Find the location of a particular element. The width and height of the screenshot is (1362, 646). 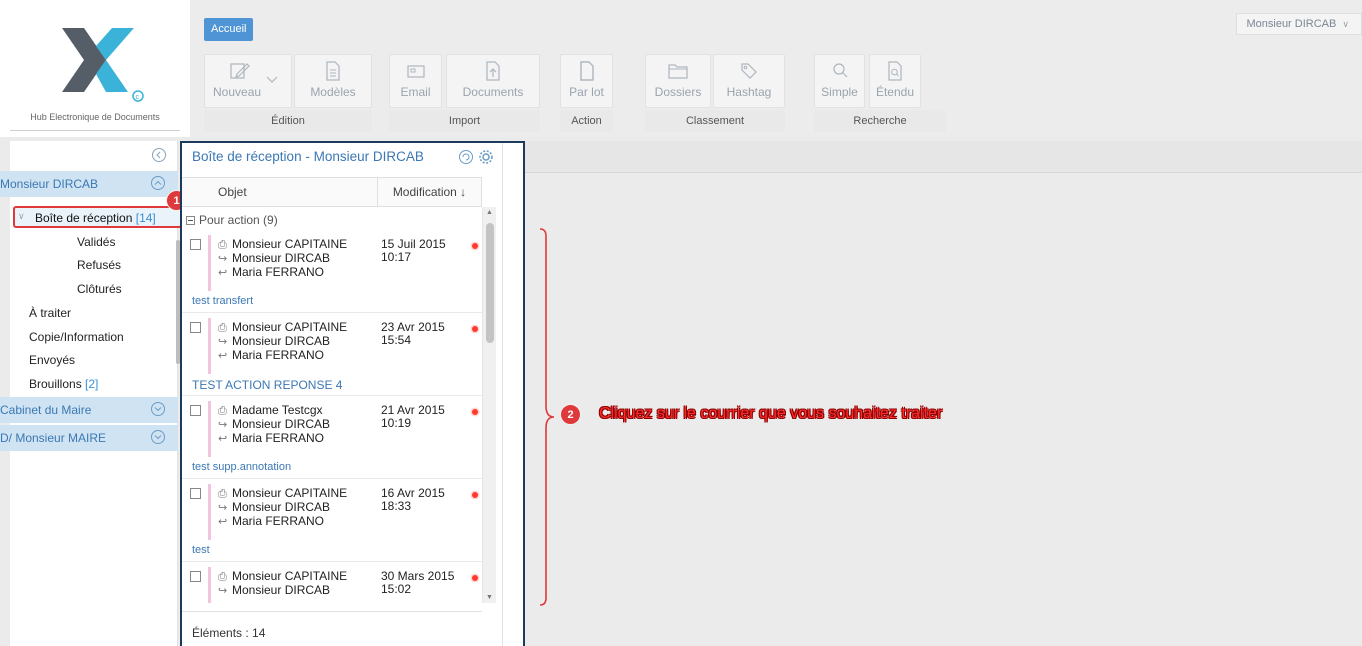

mail-subject: TEST ACTION REPONSE 4 is located at coordinates (267, 385).